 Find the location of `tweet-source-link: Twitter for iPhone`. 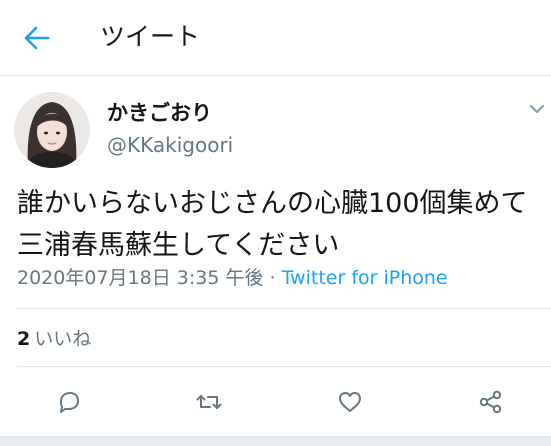

tweet-source-link: Twitter for iPhone is located at coordinates (365, 278).